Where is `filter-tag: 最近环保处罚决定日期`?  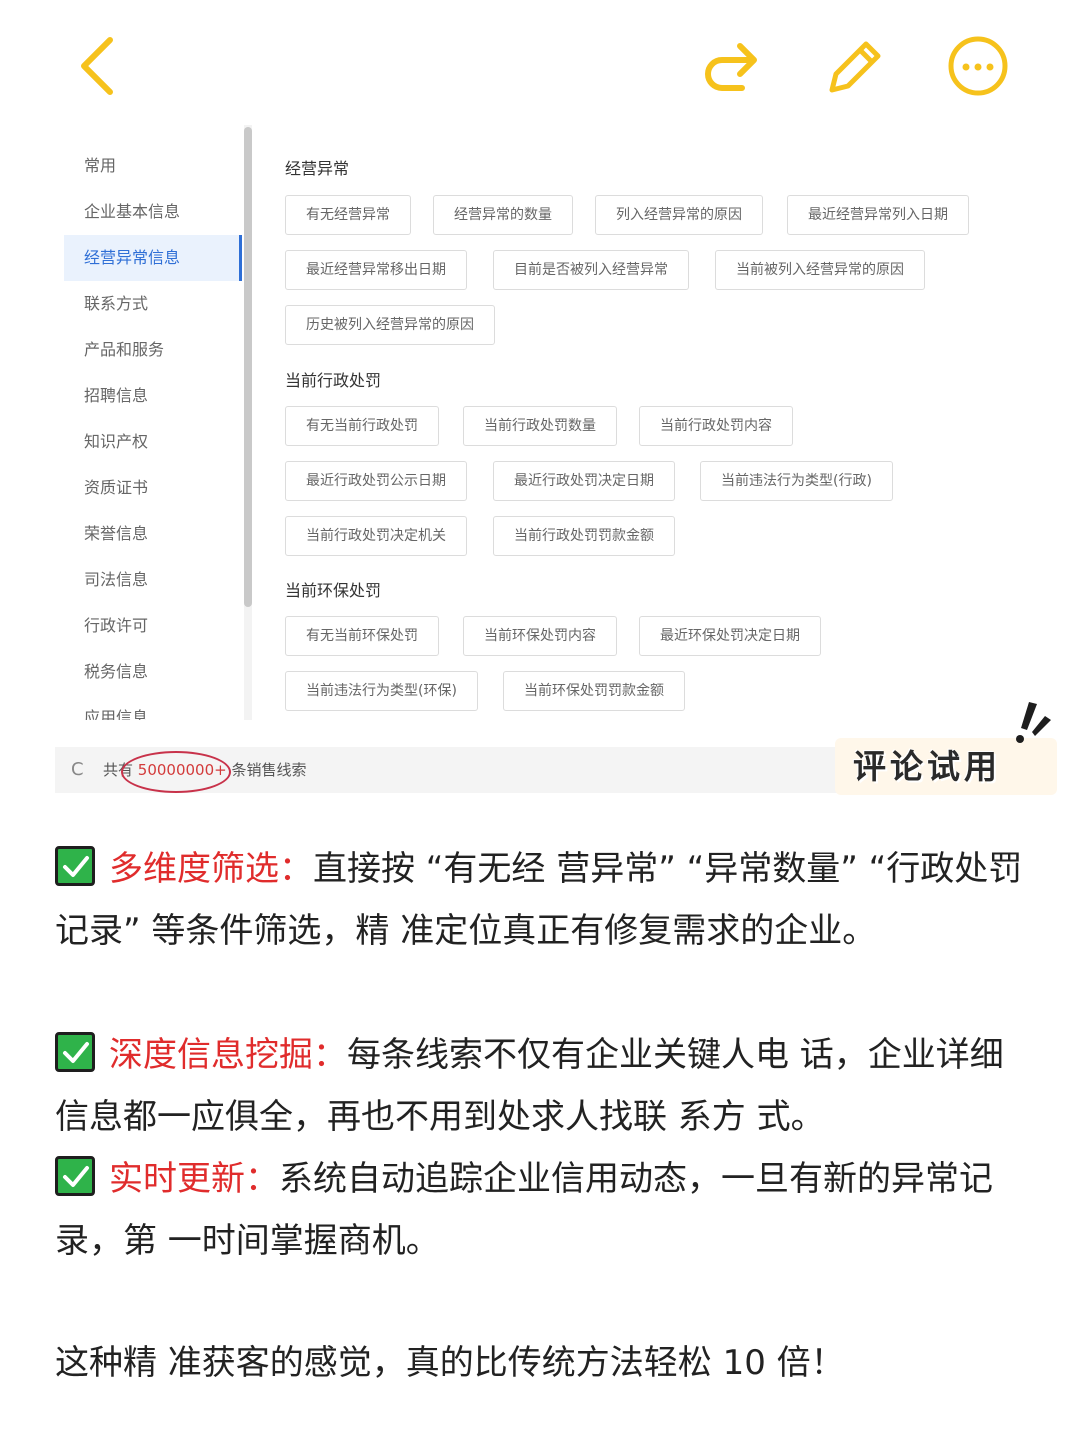
filter-tag: 最近环保处罚决定日期 is located at coordinates (730, 636).